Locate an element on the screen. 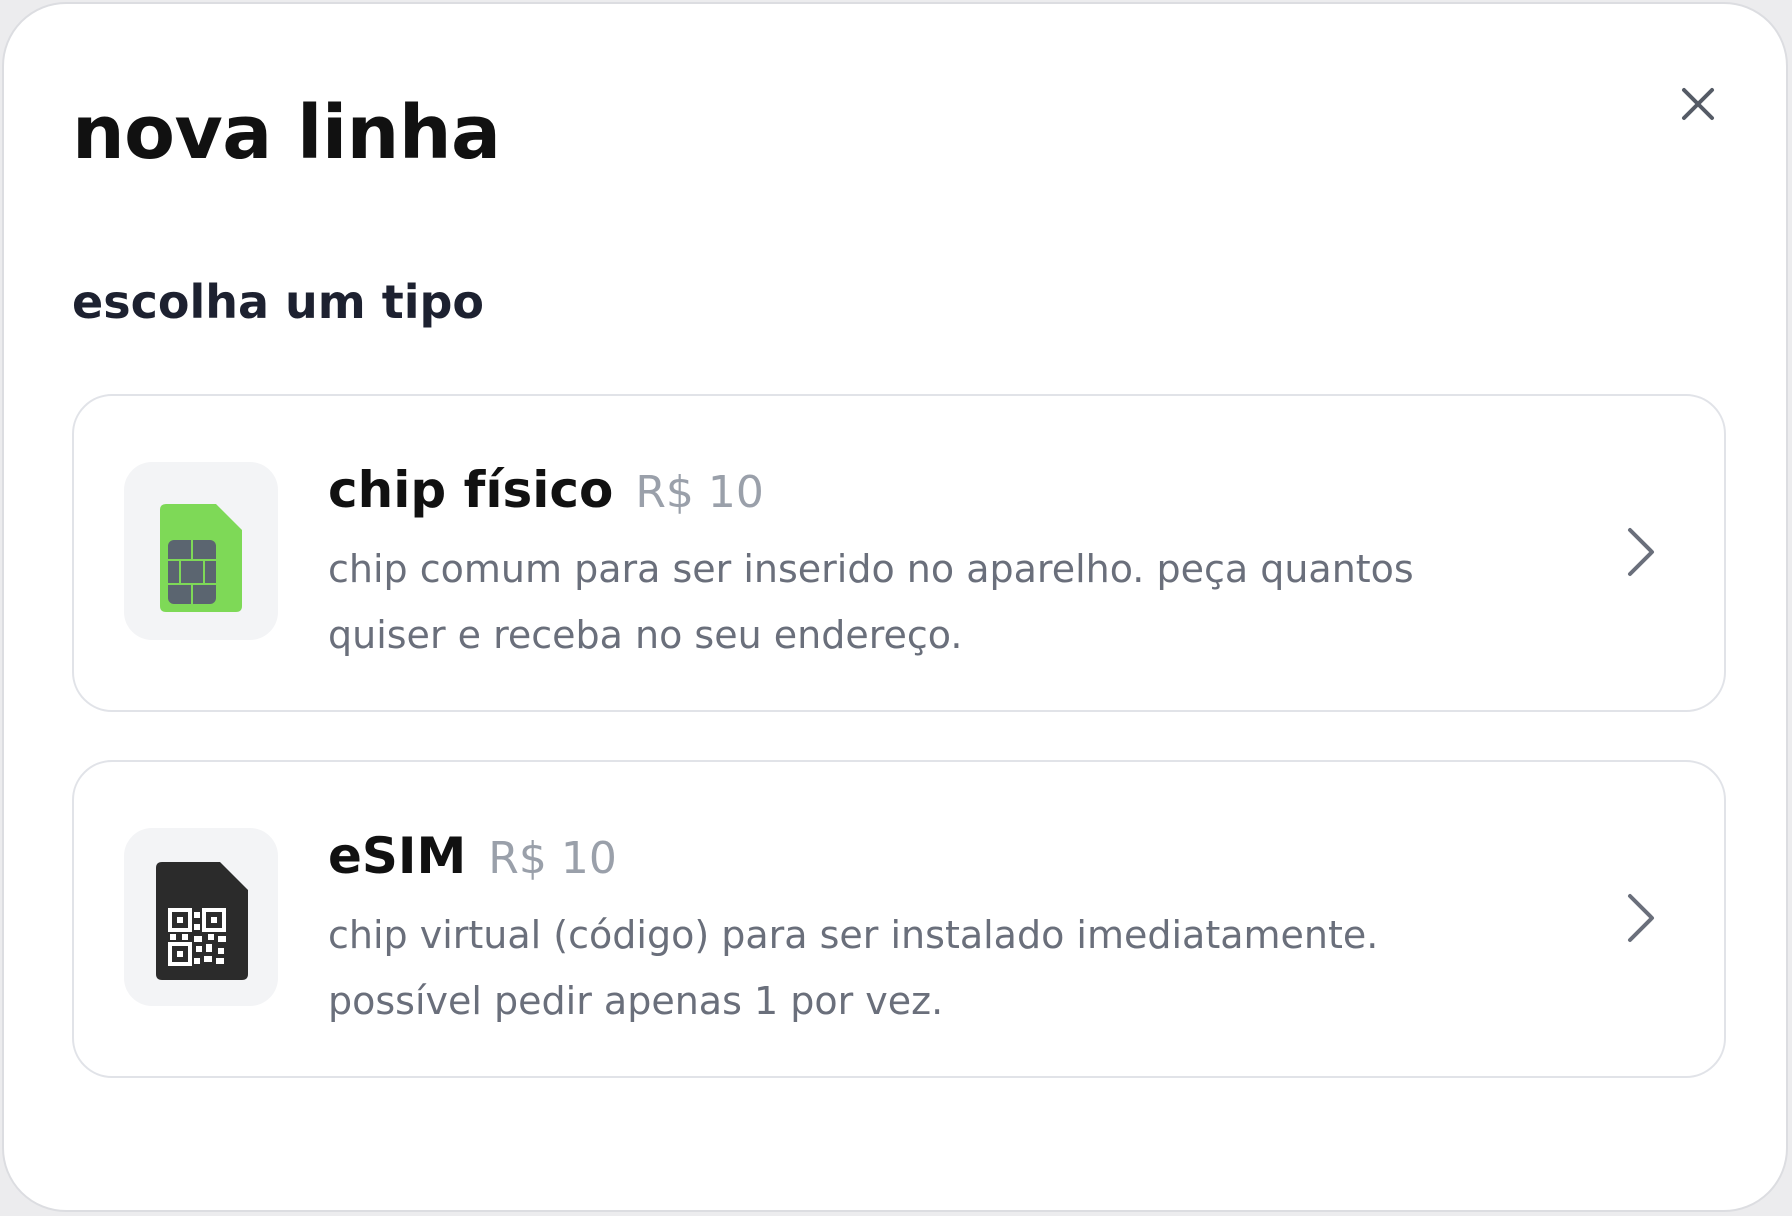  close-icon is located at coordinates (1698, 104).